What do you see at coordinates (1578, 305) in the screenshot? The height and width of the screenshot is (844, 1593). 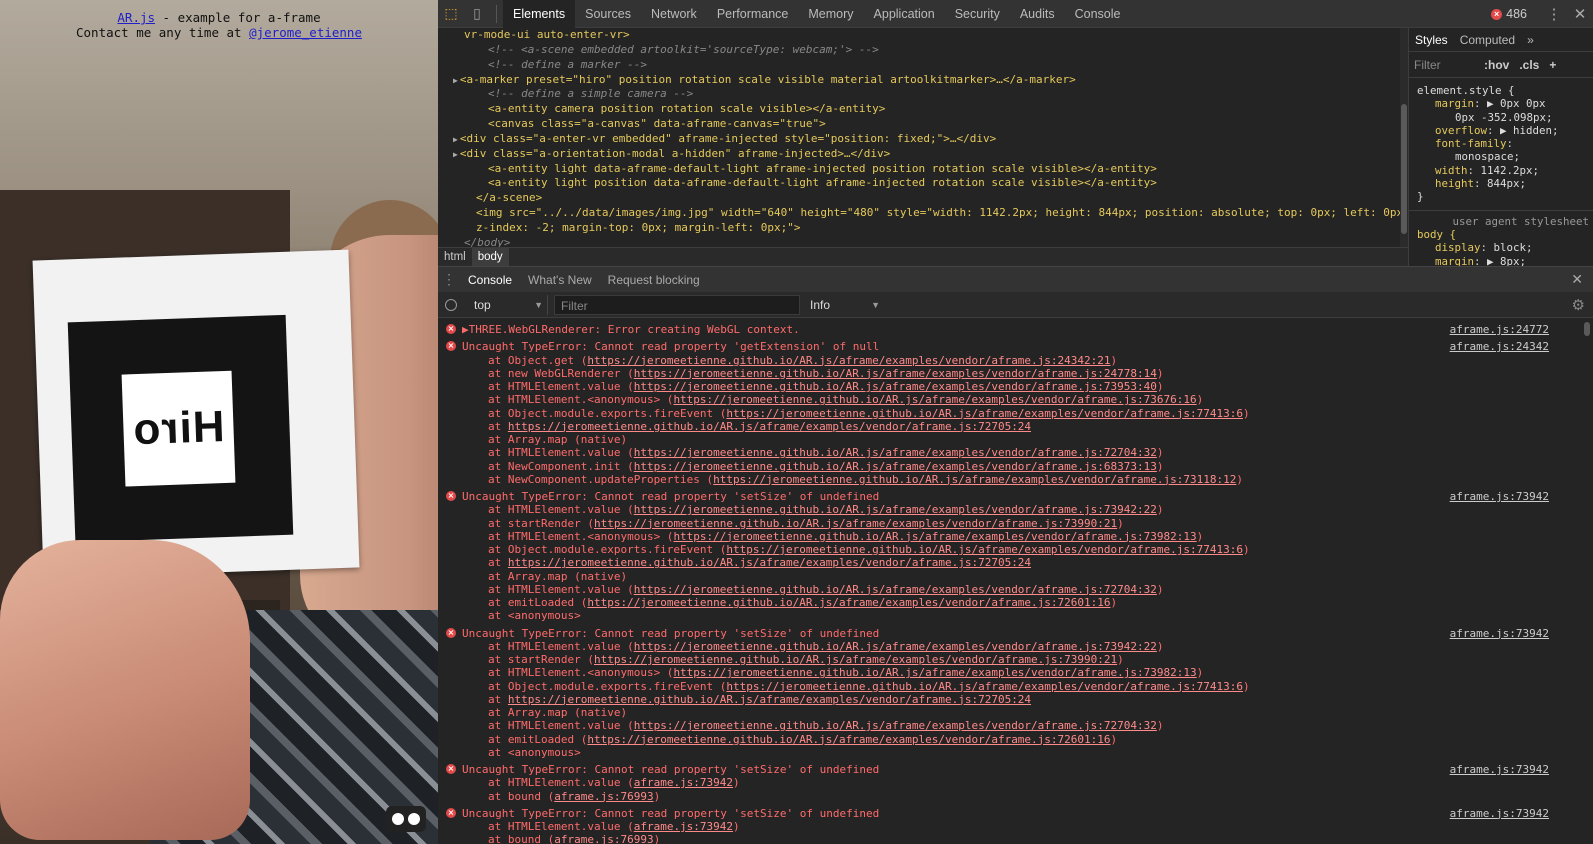 I see `console-settings-gear-icon: ⚙` at bounding box center [1578, 305].